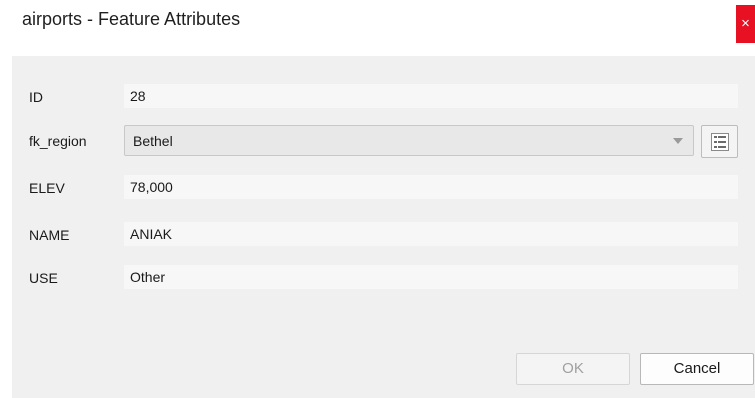 The image size is (755, 398). I want to click on open-form-button, so click(719, 141).